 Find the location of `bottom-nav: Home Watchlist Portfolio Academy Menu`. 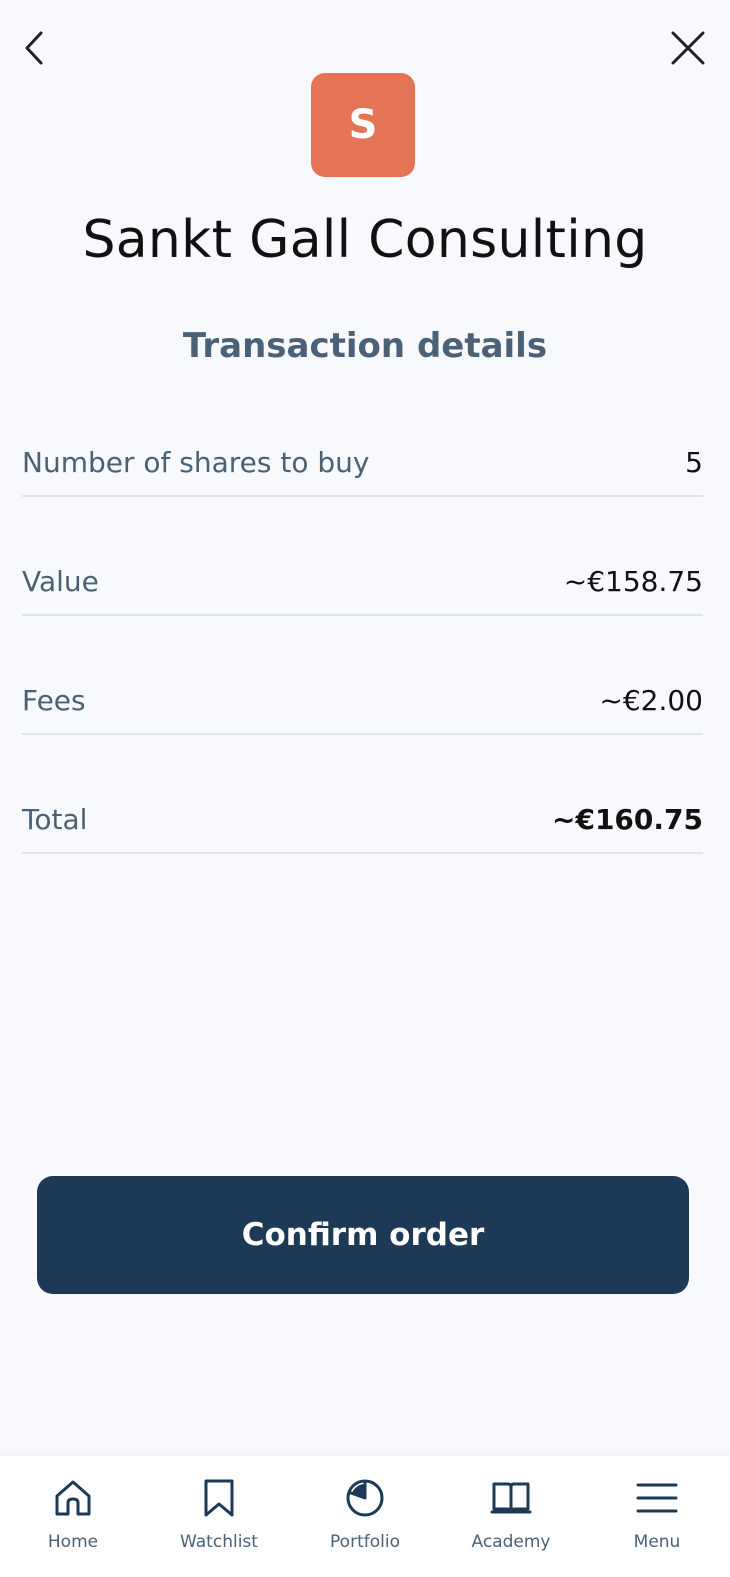

bottom-nav: Home Watchlist Portfolio Academy Menu is located at coordinates (365, 1516).